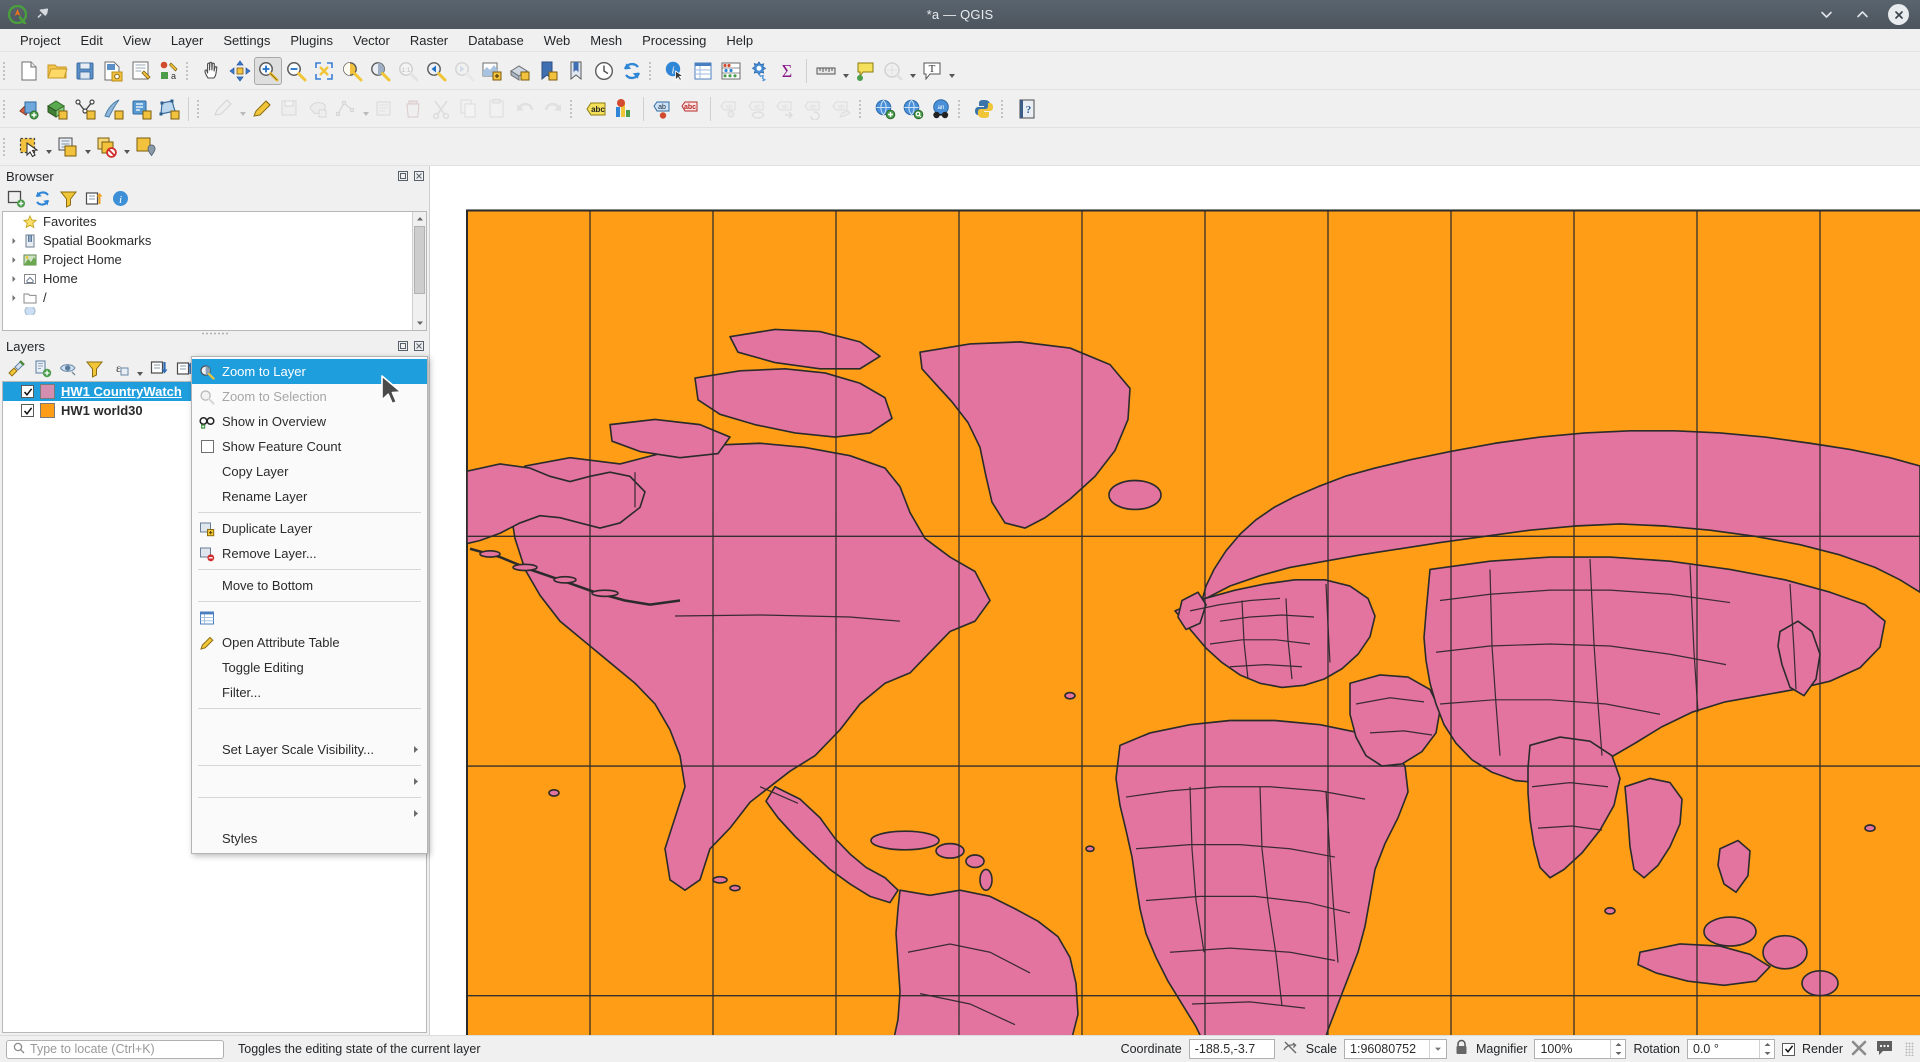 Image resolution: width=1920 pixels, height=1062 pixels. What do you see at coordinates (68, 369) in the screenshot?
I see `manage-map-themes-icon` at bounding box center [68, 369].